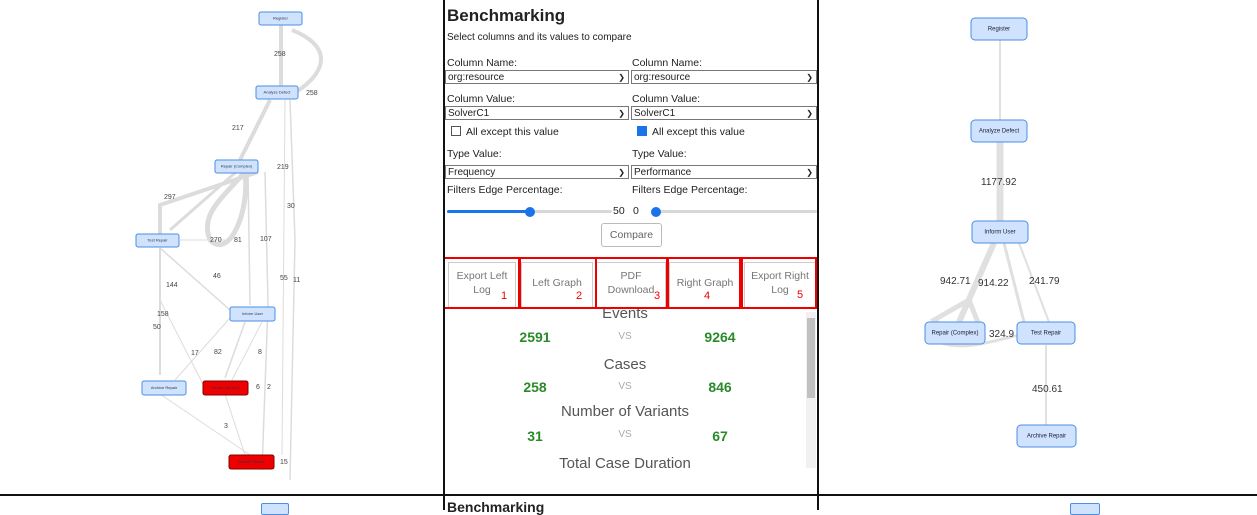 Image resolution: width=1257 pixels, height=515 pixels. I want to click on right-all-except-label: All except this value, so click(698, 132).